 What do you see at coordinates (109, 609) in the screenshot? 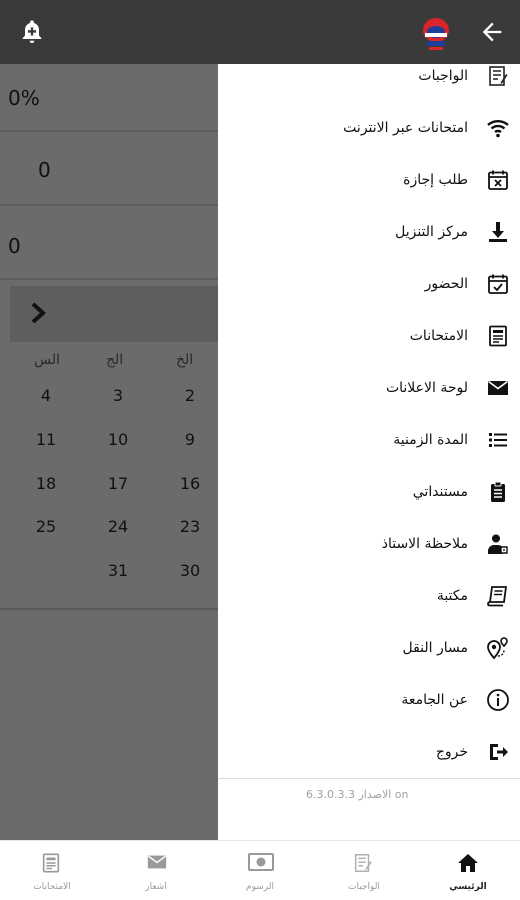
I see `calendar-divider` at bounding box center [109, 609].